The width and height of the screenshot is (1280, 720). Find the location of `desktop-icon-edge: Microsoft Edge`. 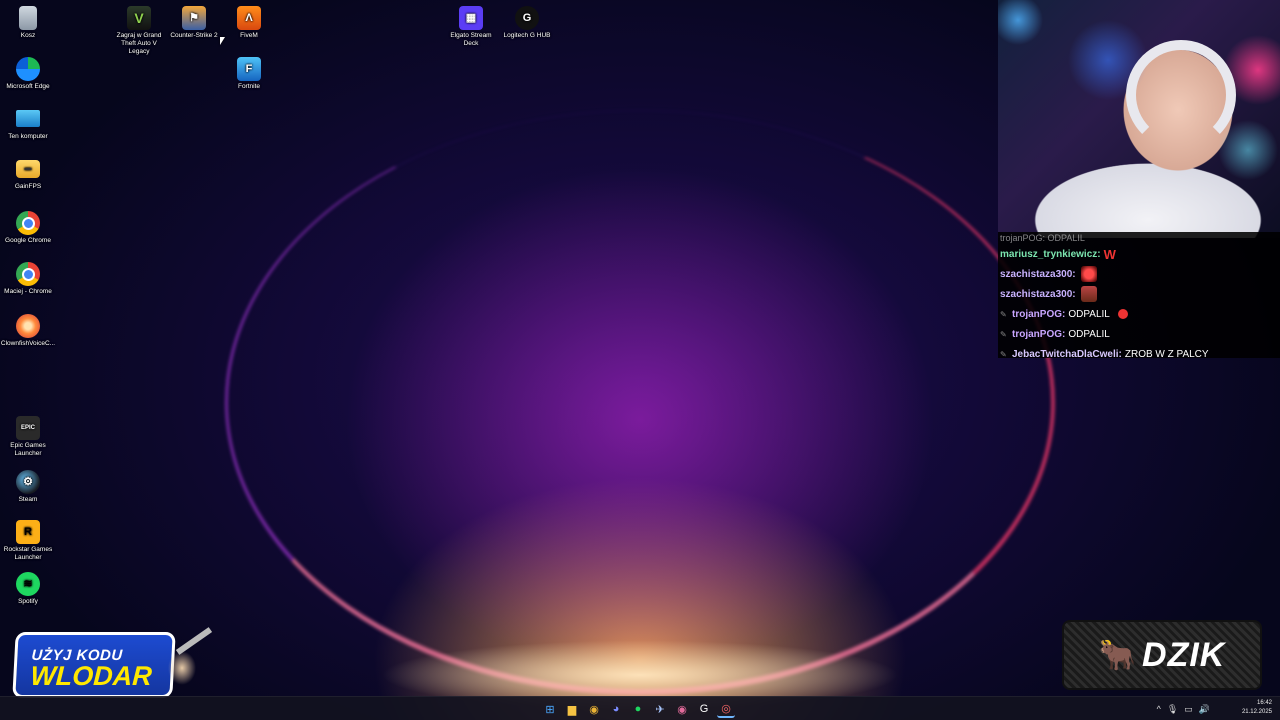

desktop-icon-edge: Microsoft Edge is located at coordinates (28, 74).